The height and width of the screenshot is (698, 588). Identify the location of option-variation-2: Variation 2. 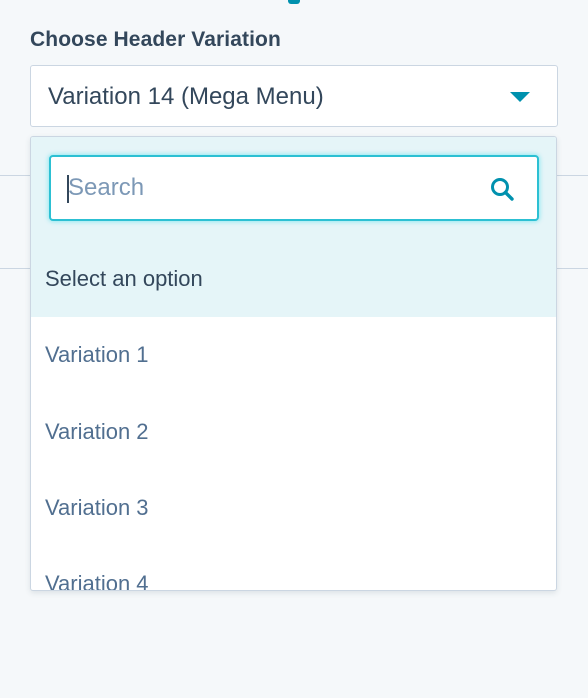
(293, 432).